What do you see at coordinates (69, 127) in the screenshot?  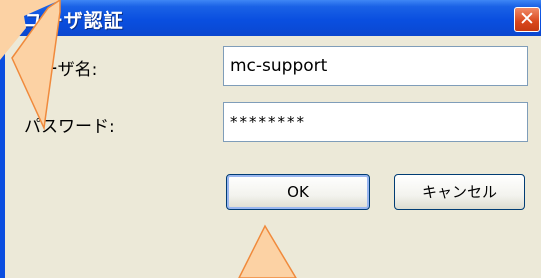 I see `password-label: パスワード:` at bounding box center [69, 127].